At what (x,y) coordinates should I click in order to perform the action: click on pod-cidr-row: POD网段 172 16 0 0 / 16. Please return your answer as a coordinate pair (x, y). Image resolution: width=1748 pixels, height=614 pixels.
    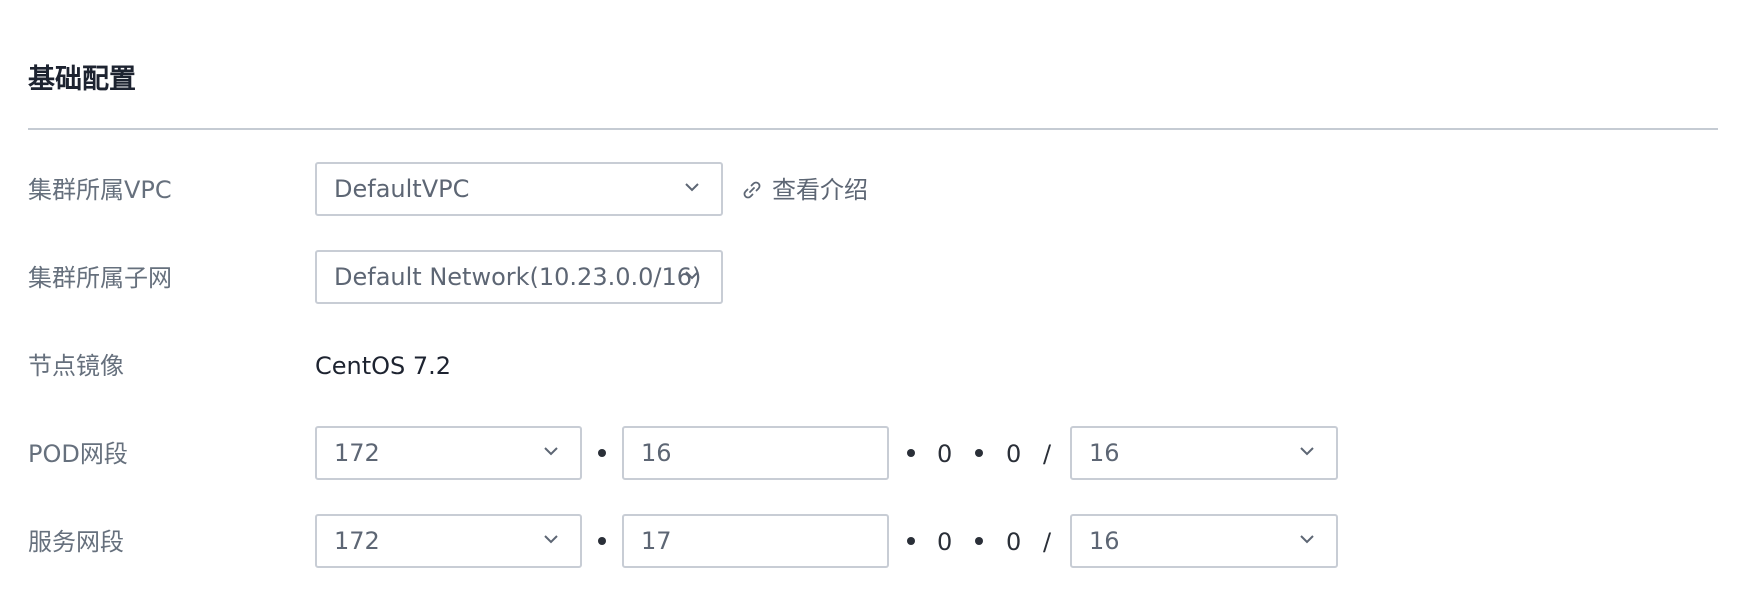
    Looking at the image, I should click on (874, 454).